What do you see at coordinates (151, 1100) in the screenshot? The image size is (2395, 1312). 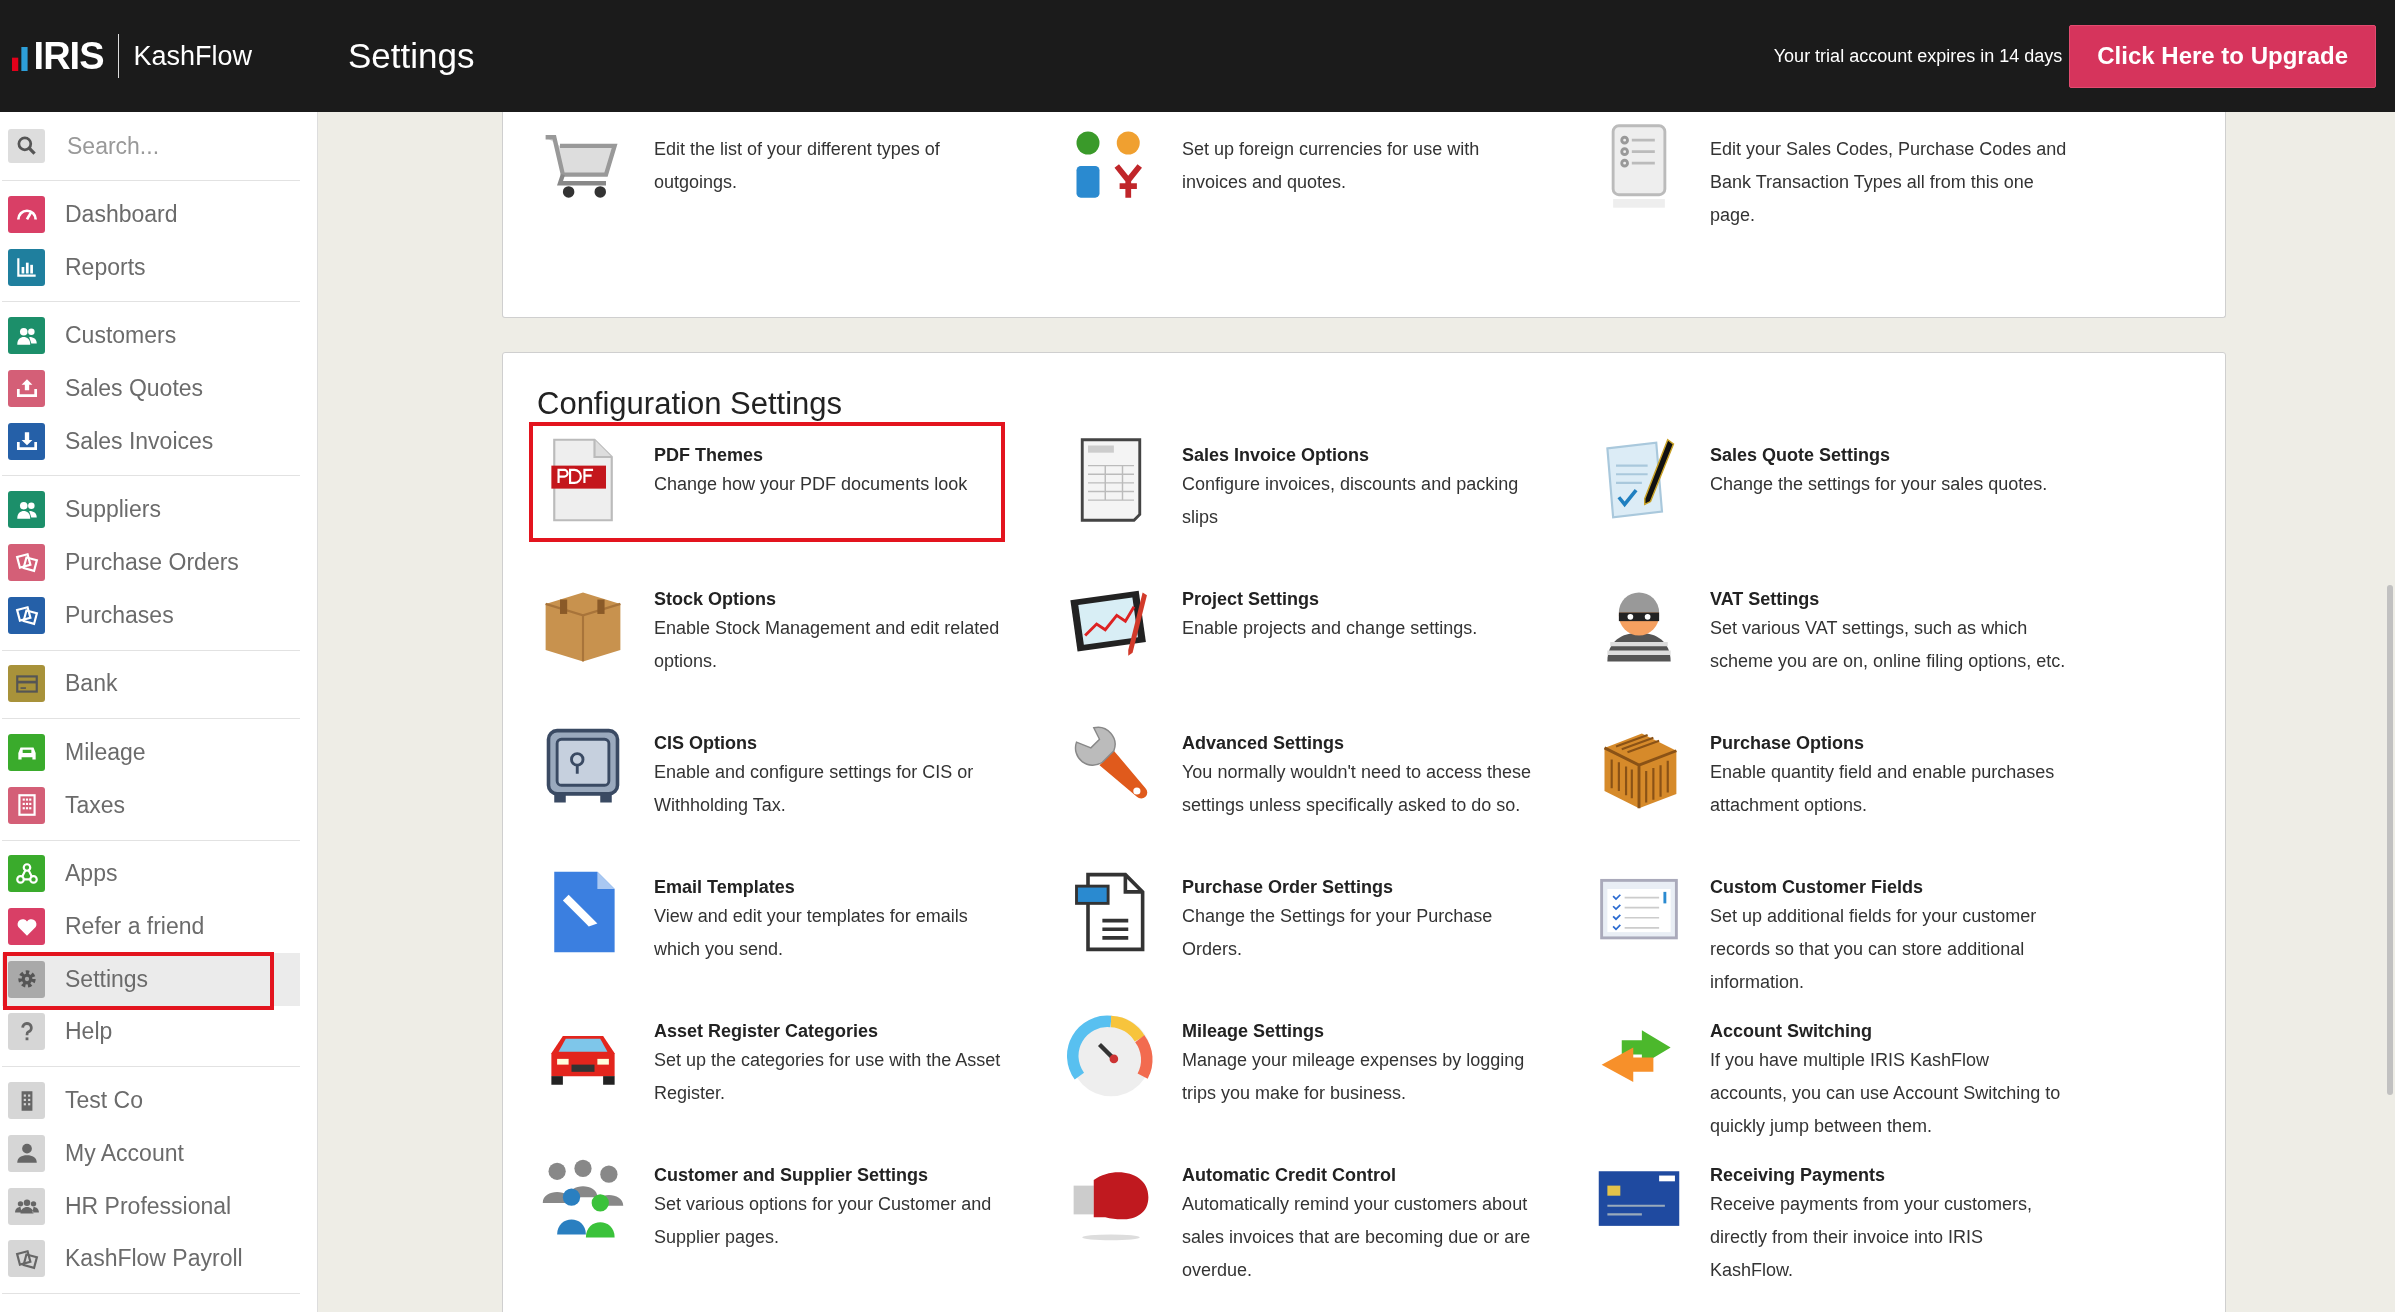 I see `sidebar-item: Test Co` at bounding box center [151, 1100].